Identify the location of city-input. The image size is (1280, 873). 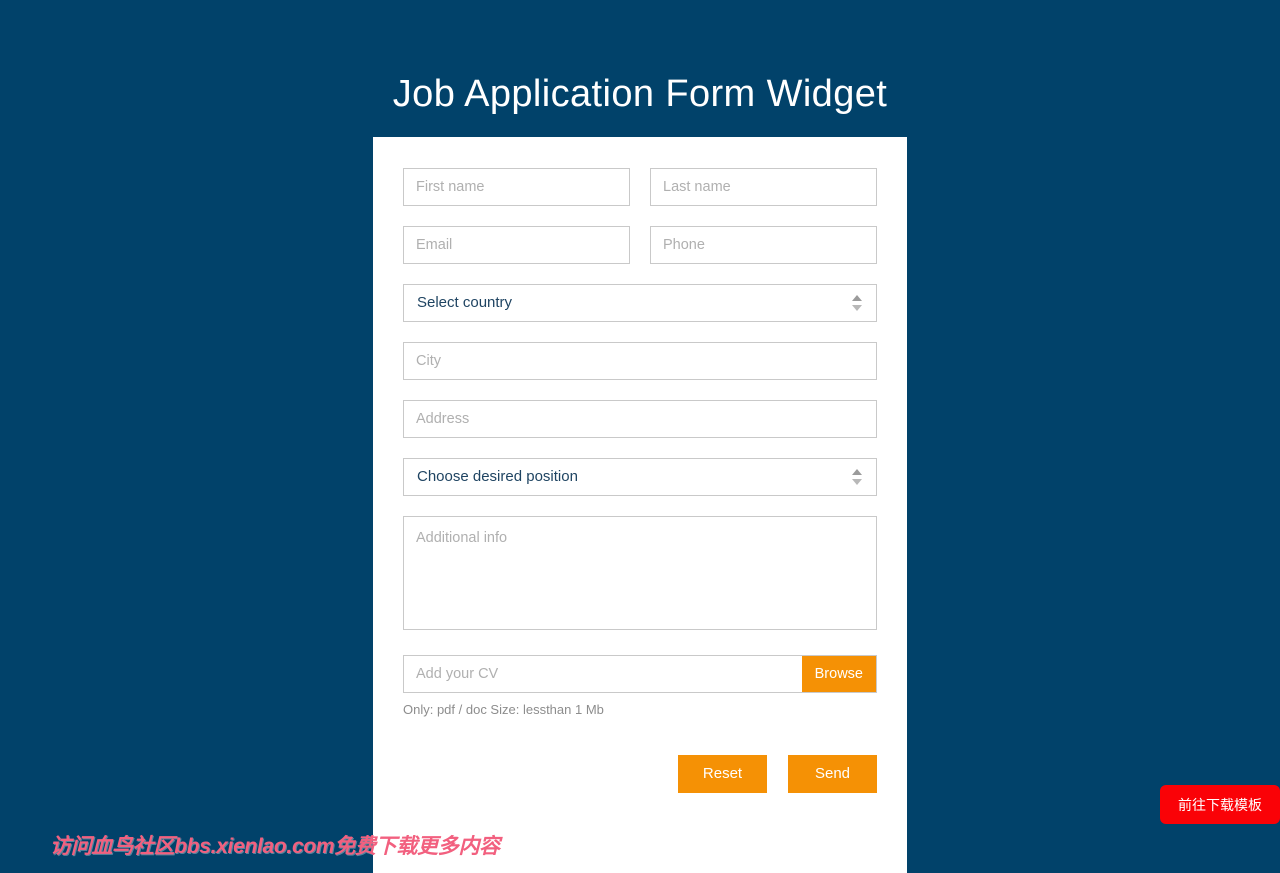
(640, 361).